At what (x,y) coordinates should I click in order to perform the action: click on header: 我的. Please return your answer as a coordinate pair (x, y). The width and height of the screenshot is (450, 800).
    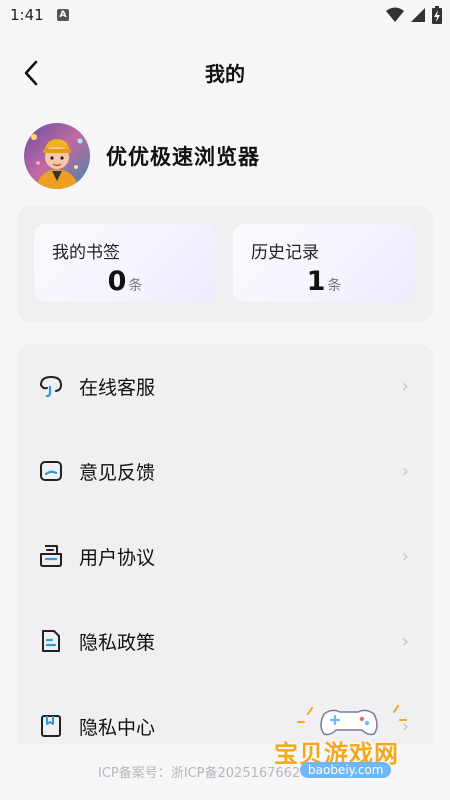
    Looking at the image, I should click on (225, 72).